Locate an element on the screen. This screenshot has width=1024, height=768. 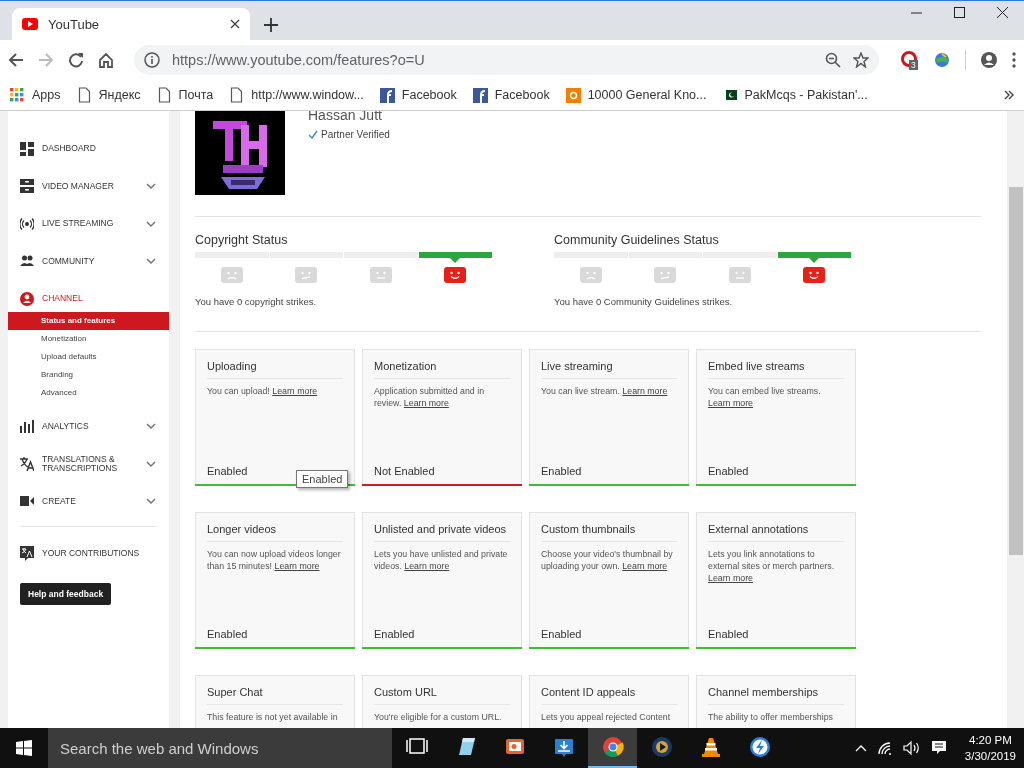
bookmark: Почта is located at coordinates (185, 95).